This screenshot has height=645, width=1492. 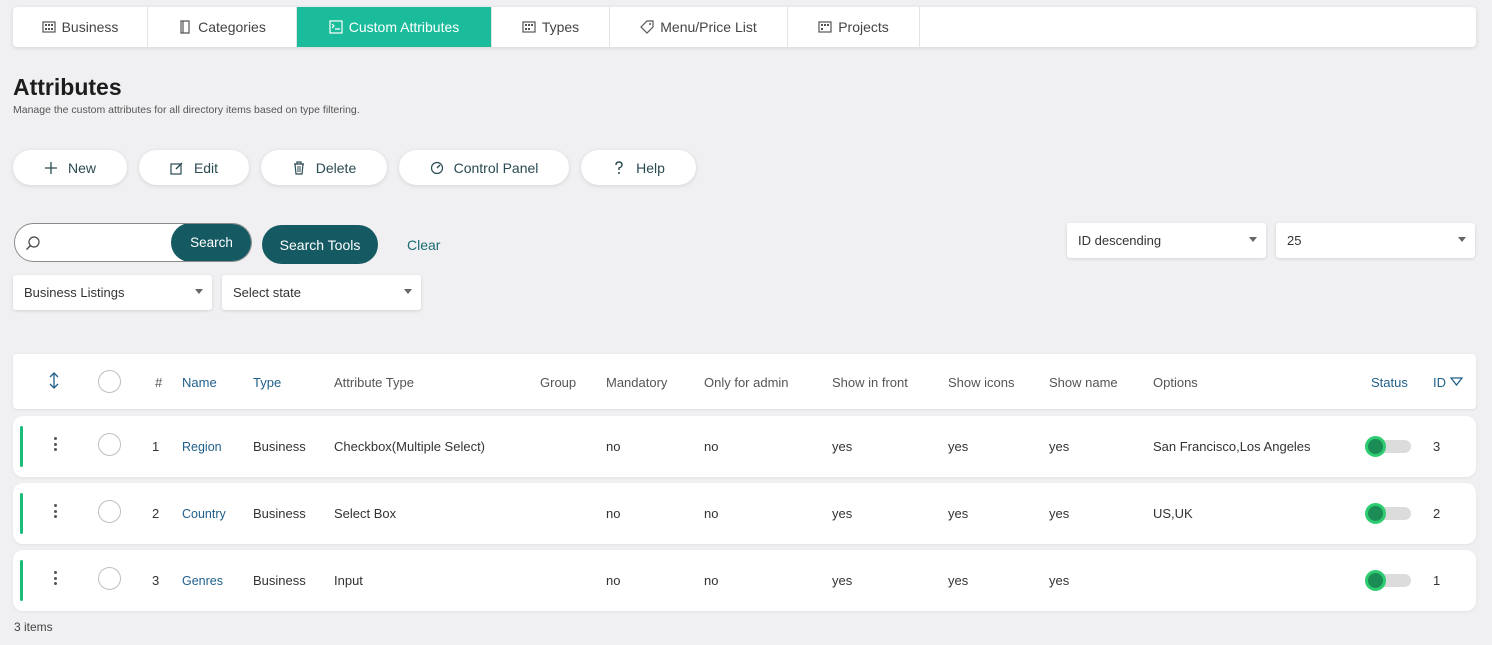 What do you see at coordinates (981, 382) in the screenshot?
I see `header-show-icons: Show icons` at bounding box center [981, 382].